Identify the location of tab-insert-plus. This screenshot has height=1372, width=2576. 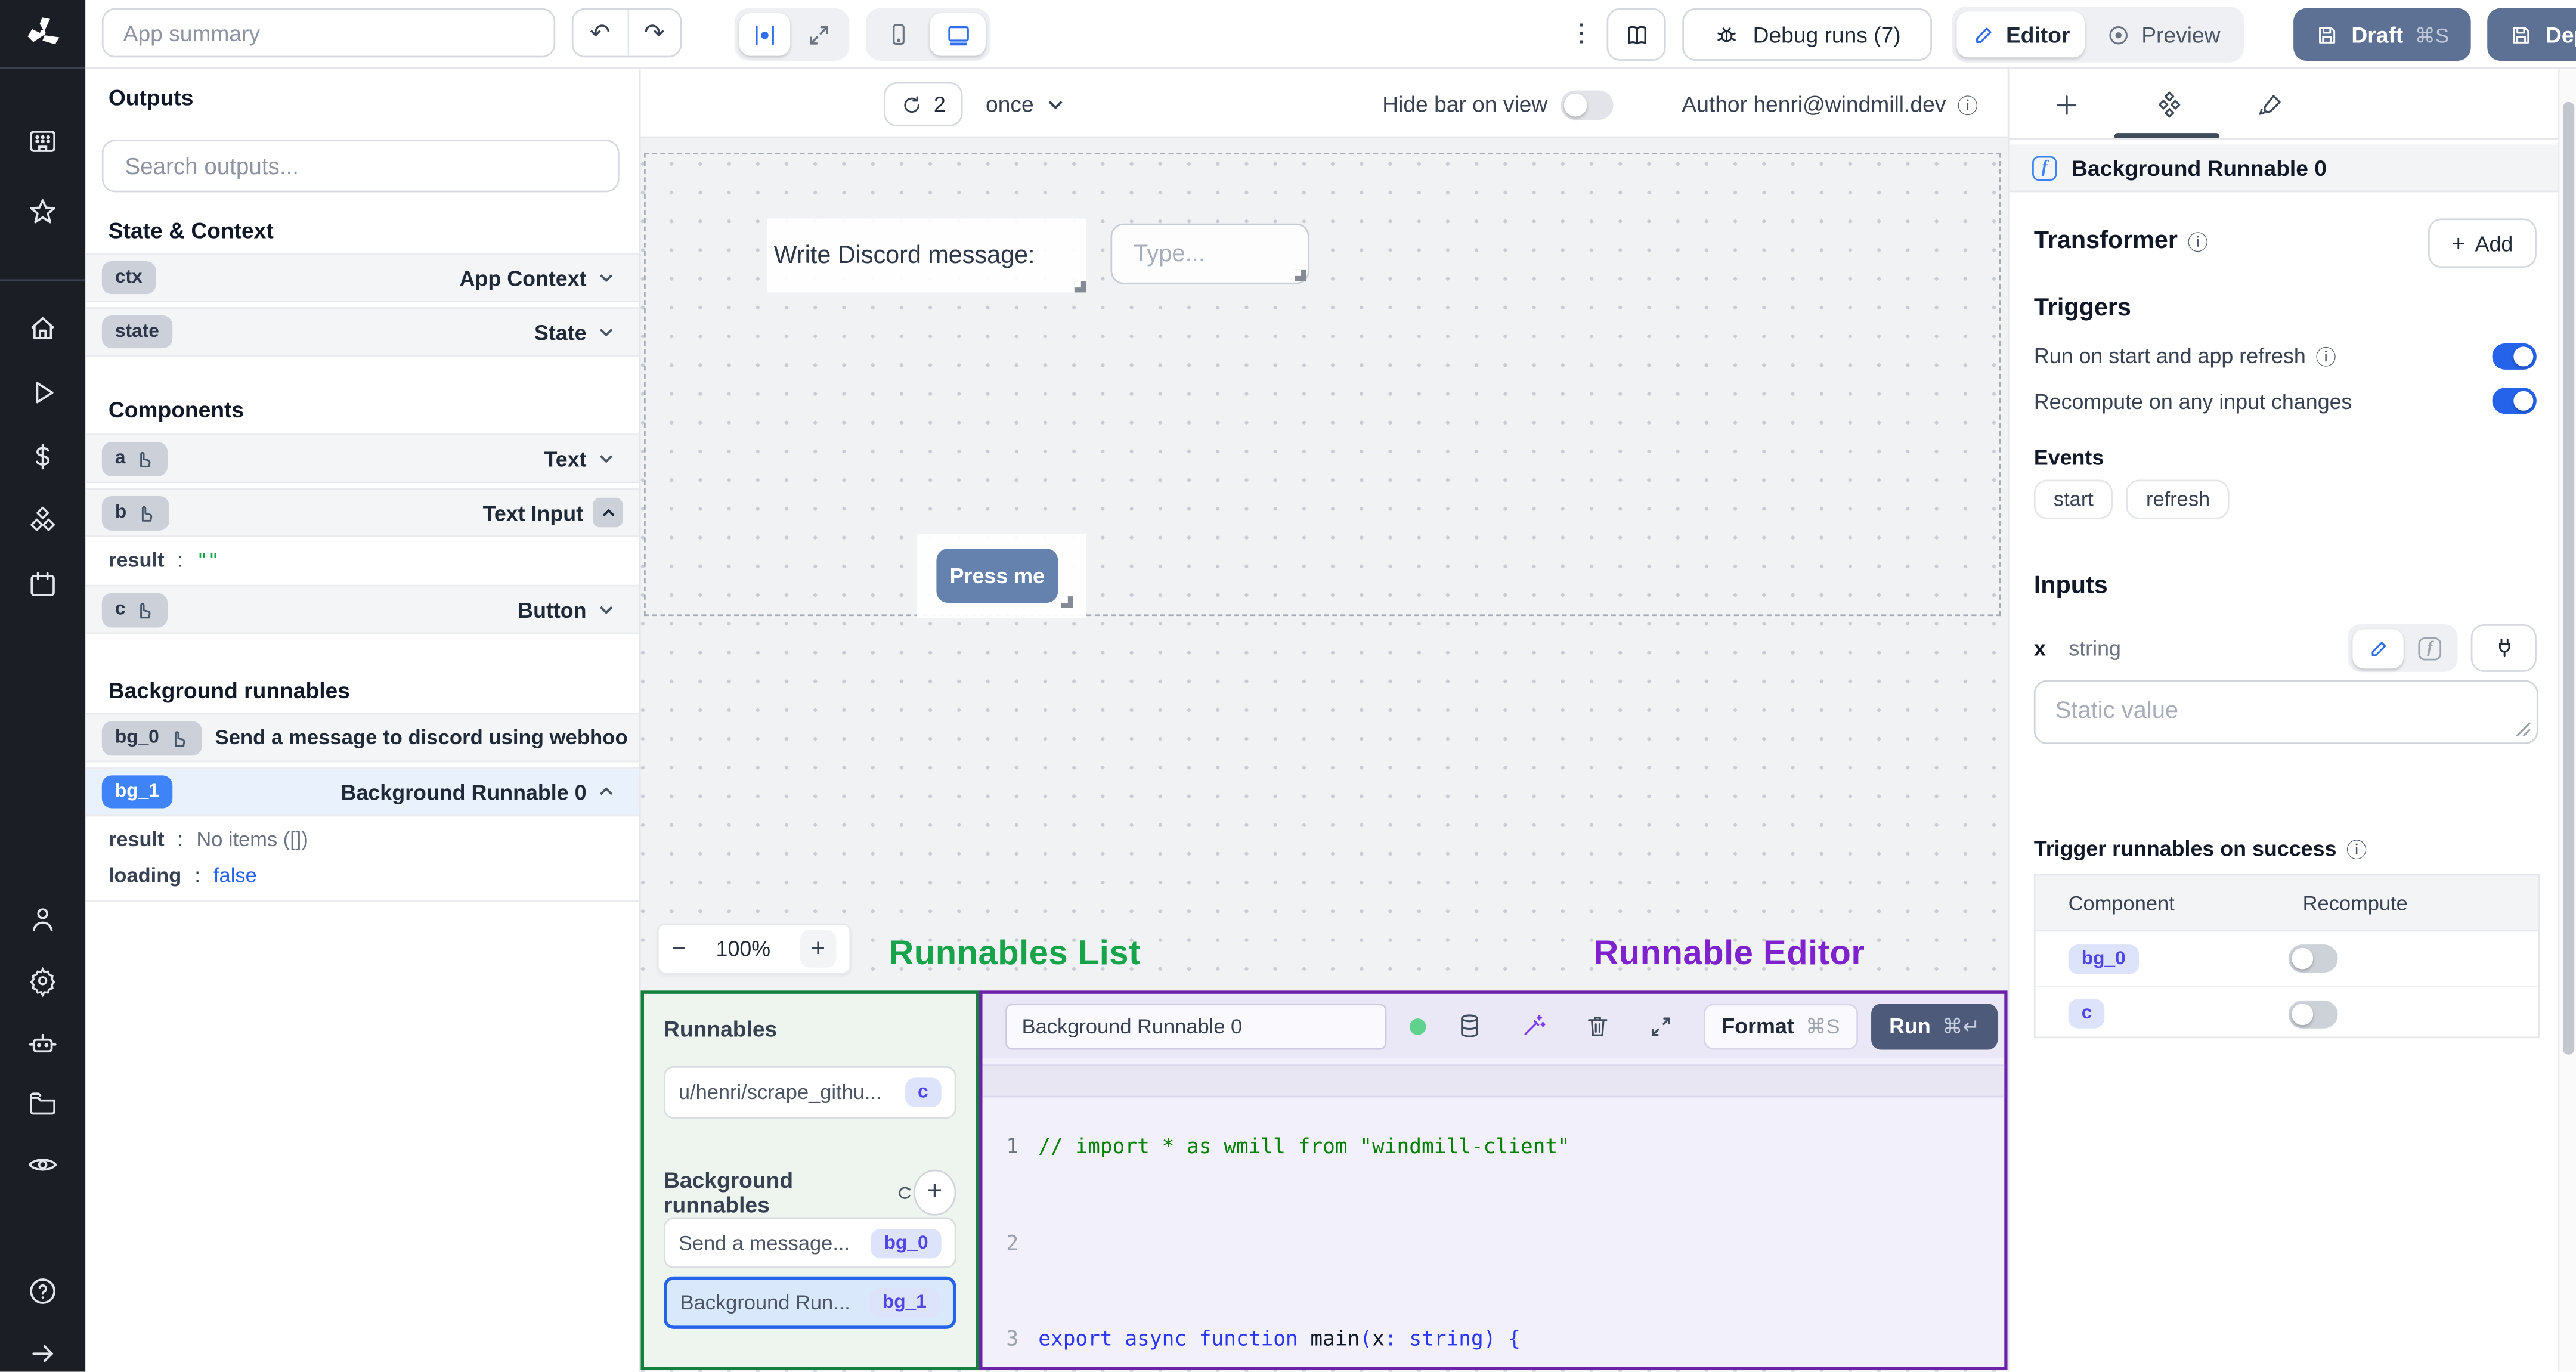
(2067, 105).